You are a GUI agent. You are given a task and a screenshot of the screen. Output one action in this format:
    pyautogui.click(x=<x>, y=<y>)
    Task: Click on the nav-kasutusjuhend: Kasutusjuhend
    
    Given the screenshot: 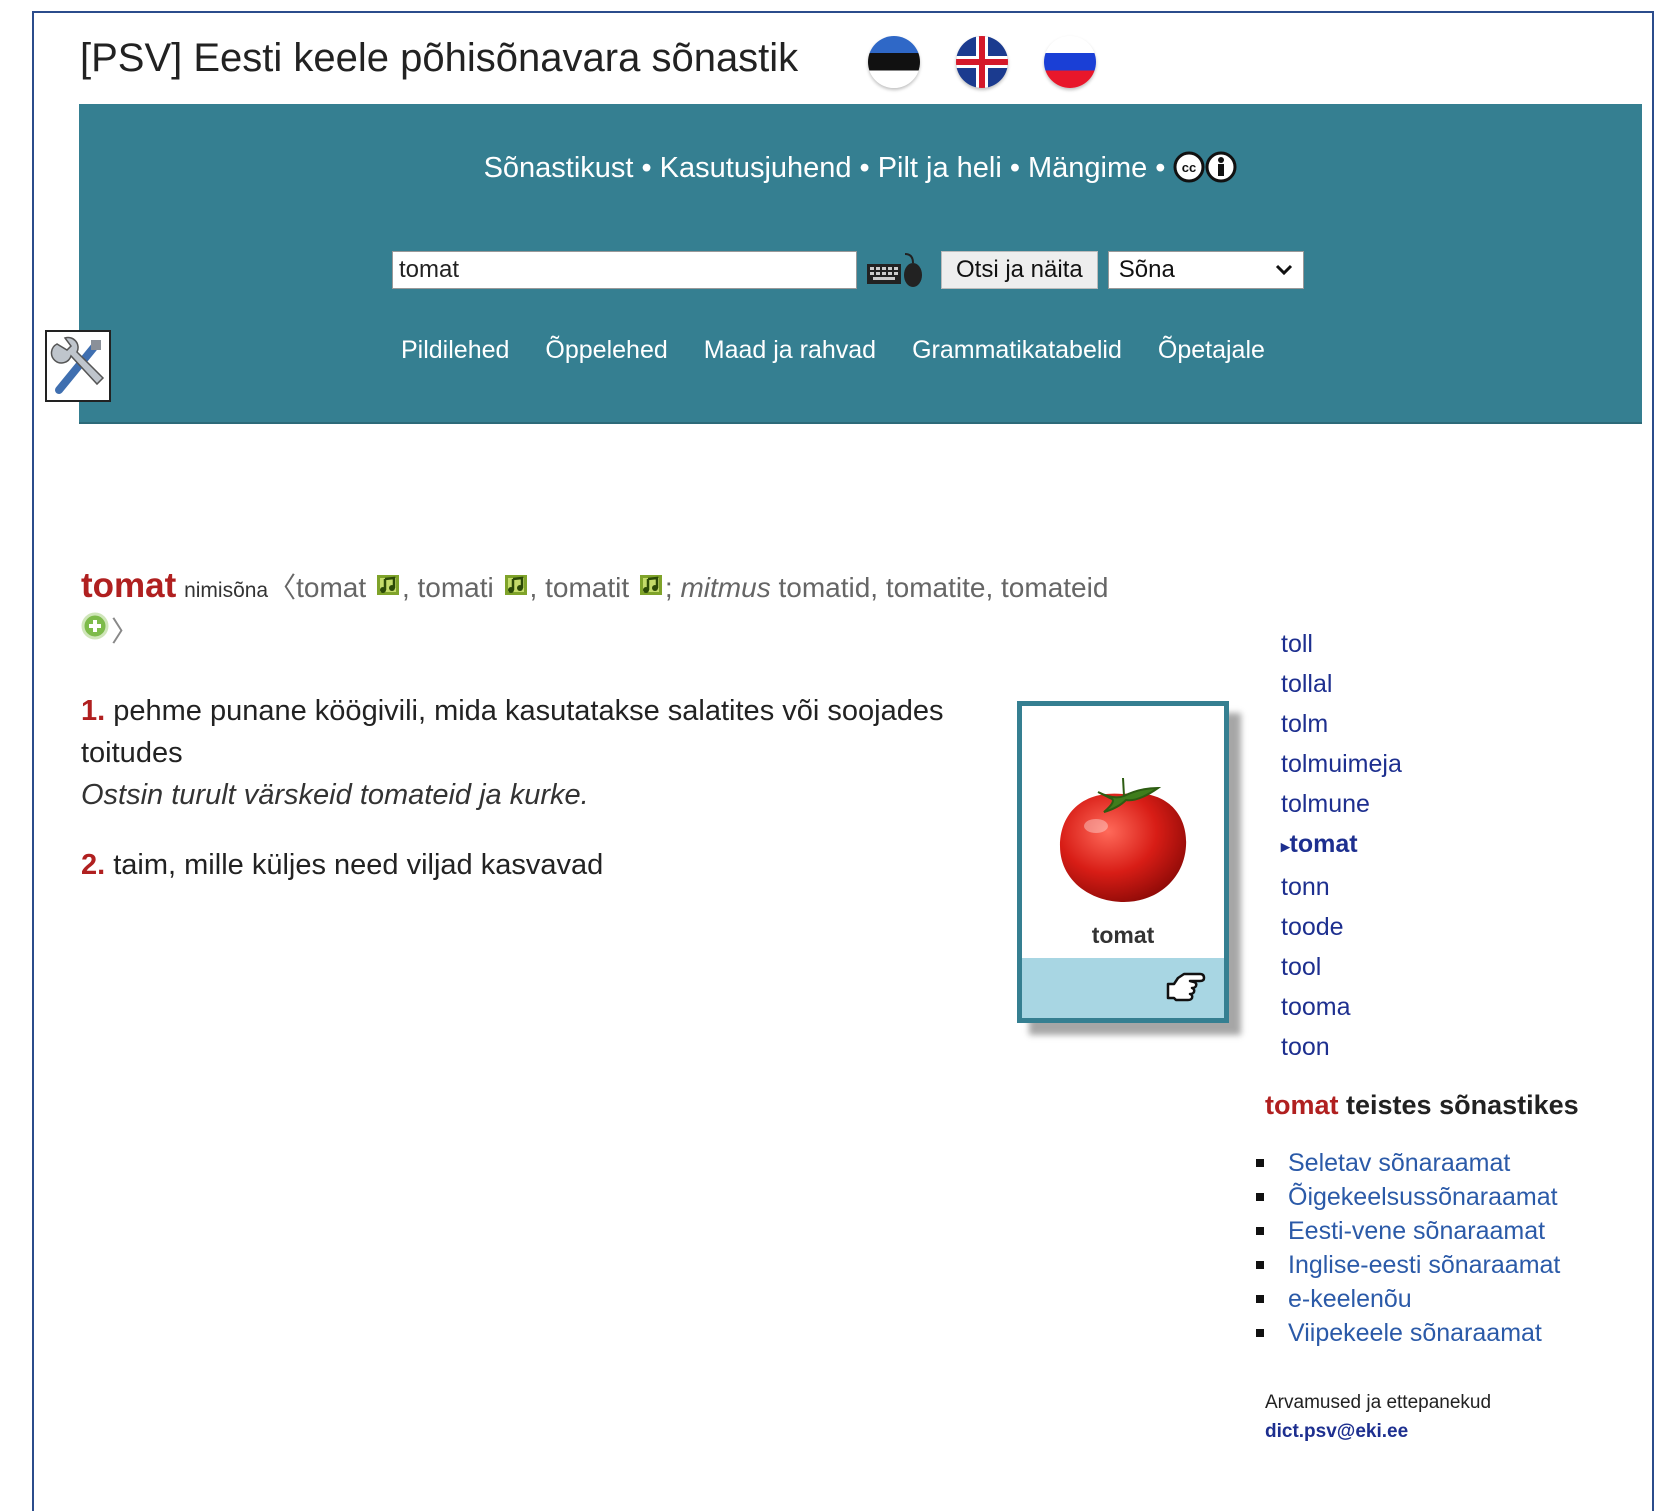 What is the action you would take?
    pyautogui.click(x=756, y=168)
    